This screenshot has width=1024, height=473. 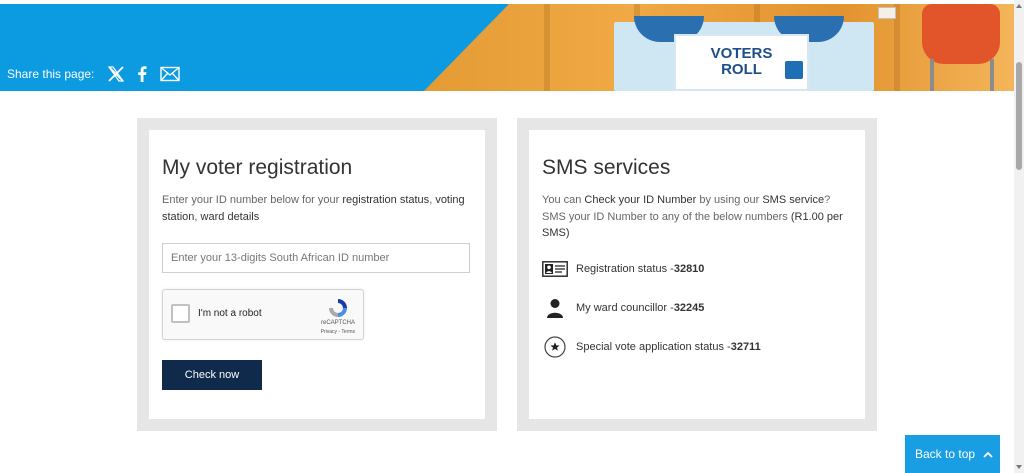 What do you see at coordinates (653, 346) in the screenshot?
I see `sms-item-label: Special vote application status -` at bounding box center [653, 346].